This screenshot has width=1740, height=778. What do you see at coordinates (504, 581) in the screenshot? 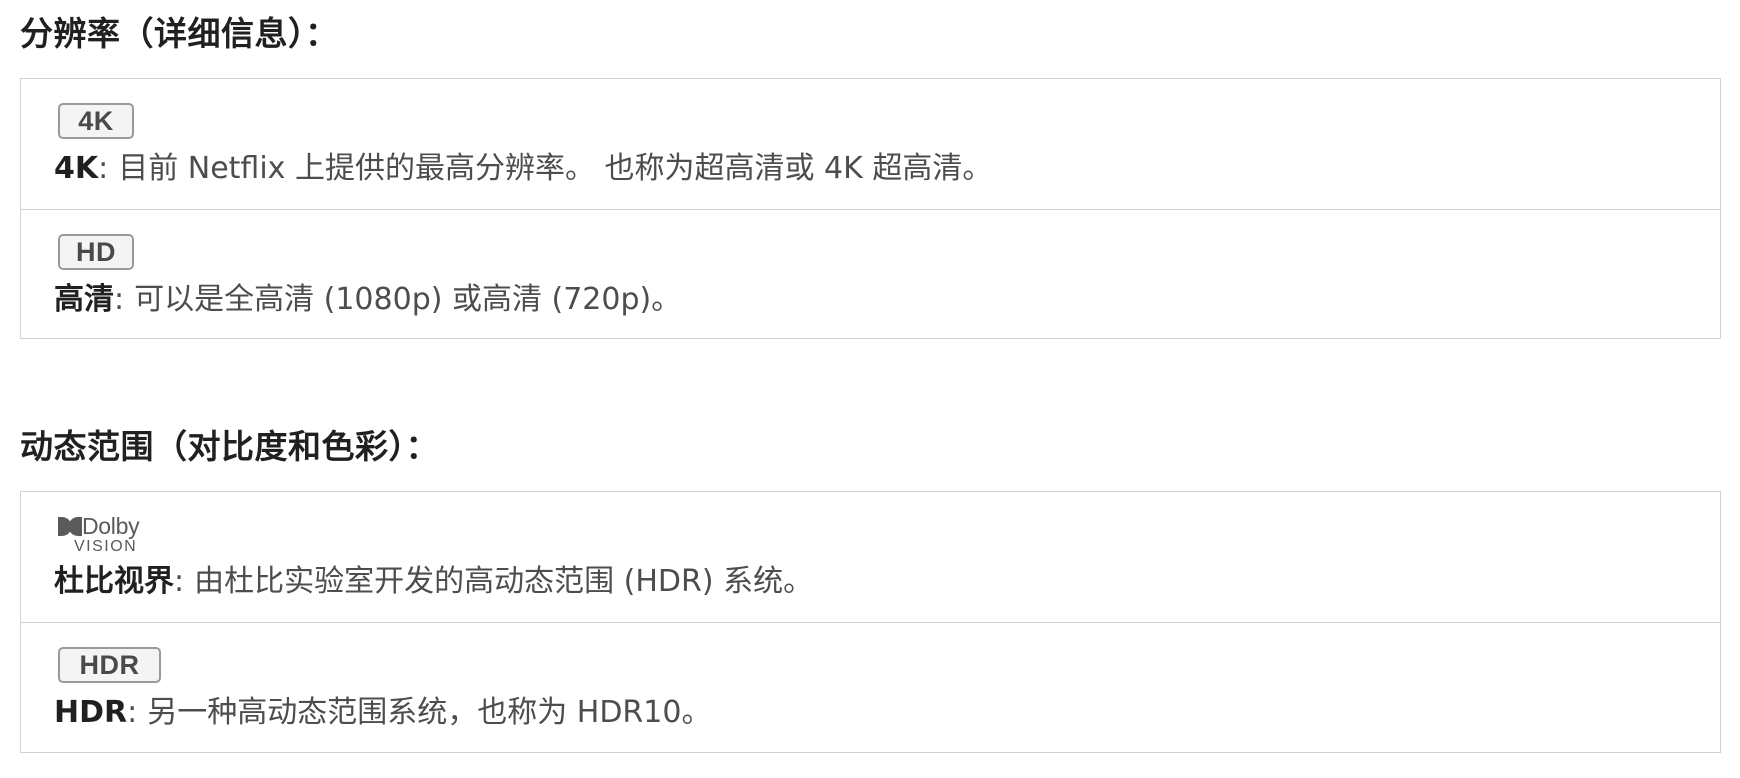
I see `description-text: 由杜比实验室开发的高动态范围 (HDR) 系统。` at bounding box center [504, 581].